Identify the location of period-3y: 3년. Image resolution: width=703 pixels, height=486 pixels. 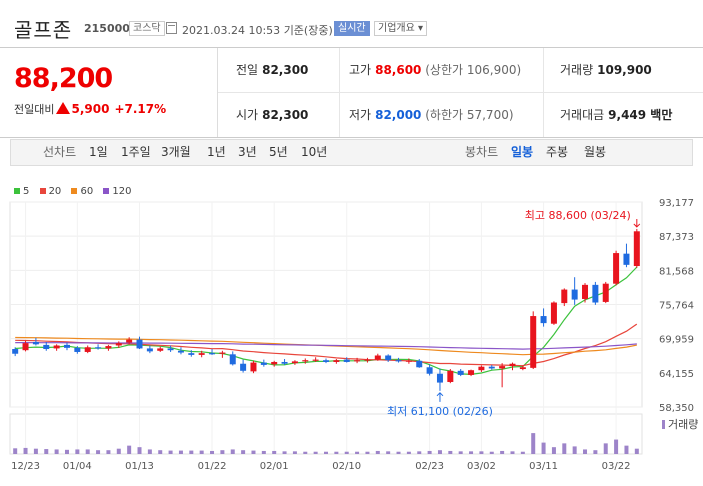
(247, 152).